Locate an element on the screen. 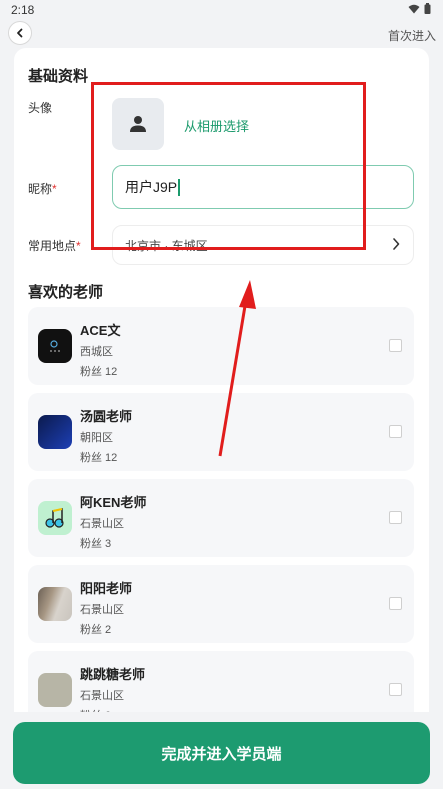 The width and height of the screenshot is (443, 789). teacher-name: 阿KEN老师 is located at coordinates (113, 502).